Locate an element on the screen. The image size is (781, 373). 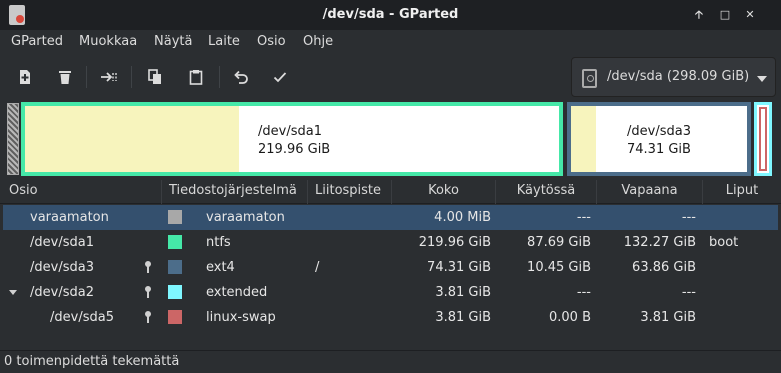
device-selector: /dev/sda (298.09 GiB) is located at coordinates (673, 77).